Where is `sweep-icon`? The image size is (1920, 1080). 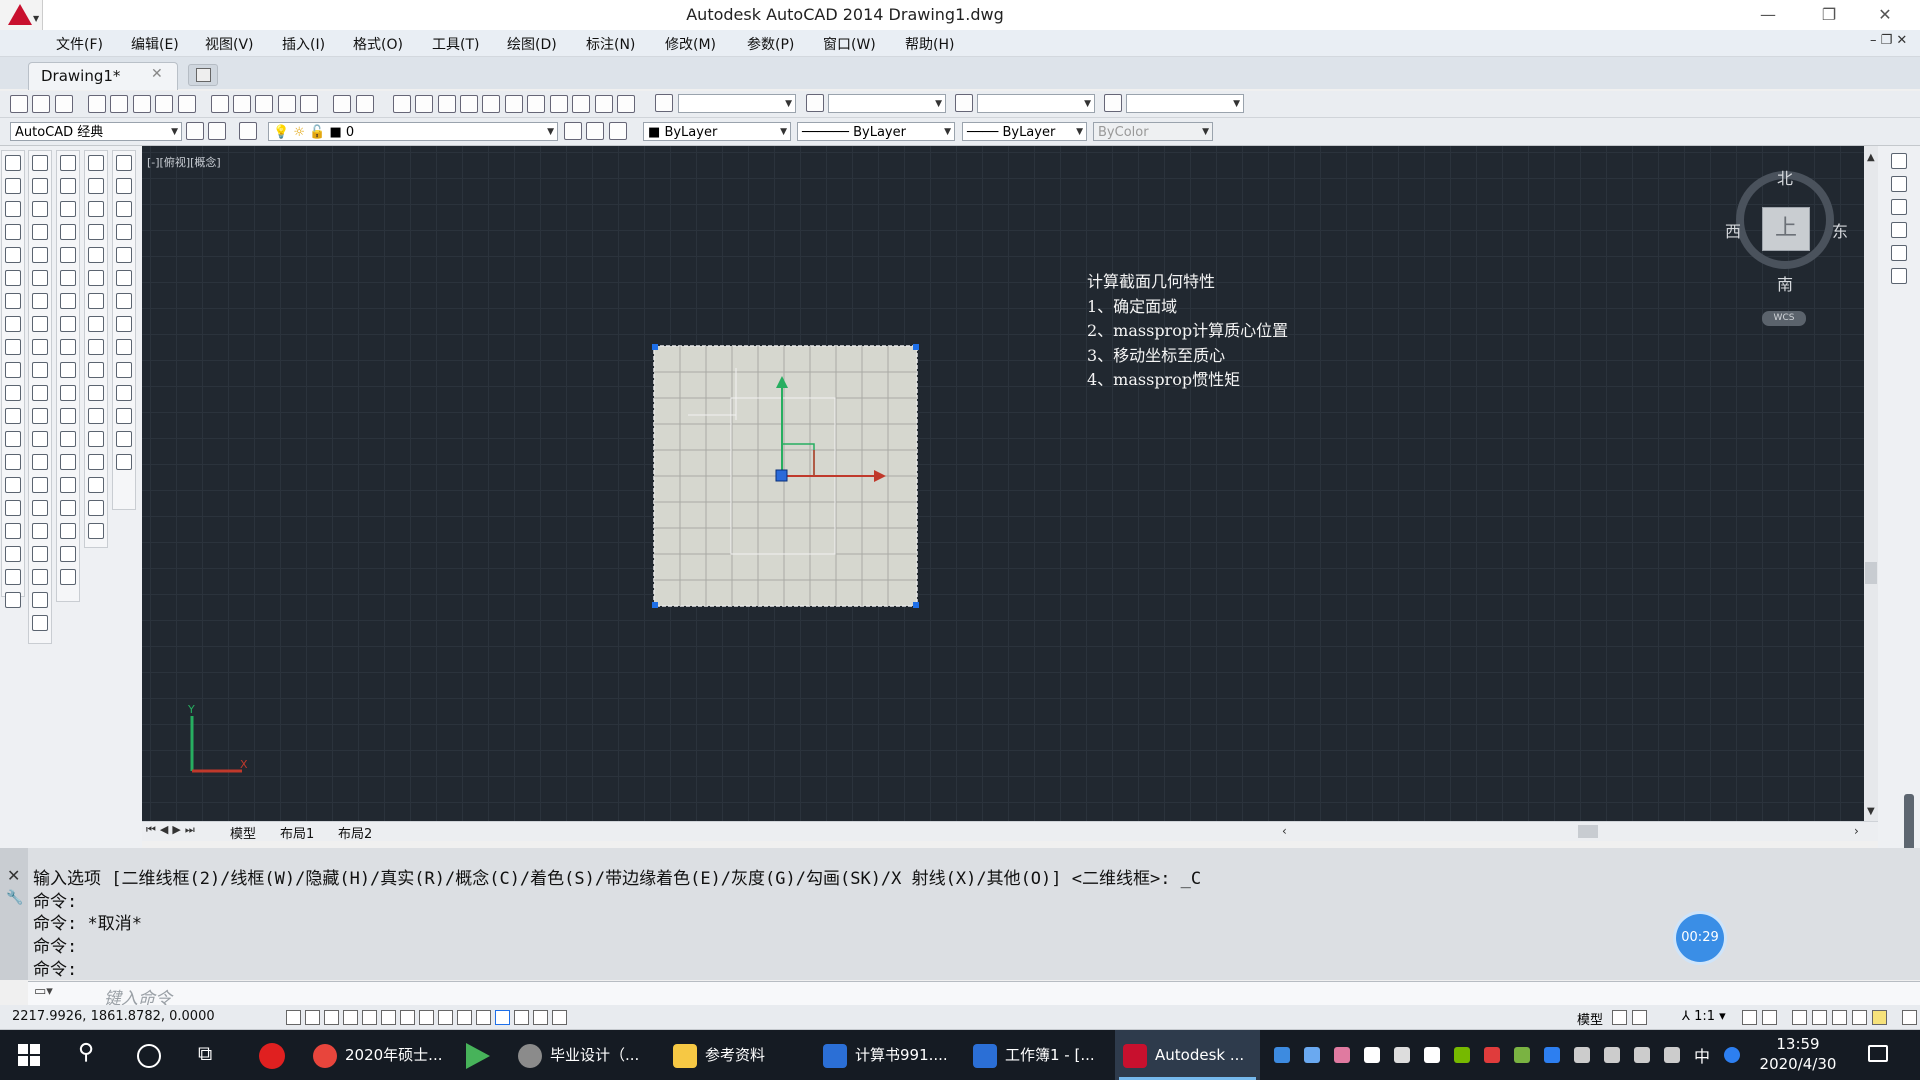
sweep-icon is located at coordinates (68, 416).